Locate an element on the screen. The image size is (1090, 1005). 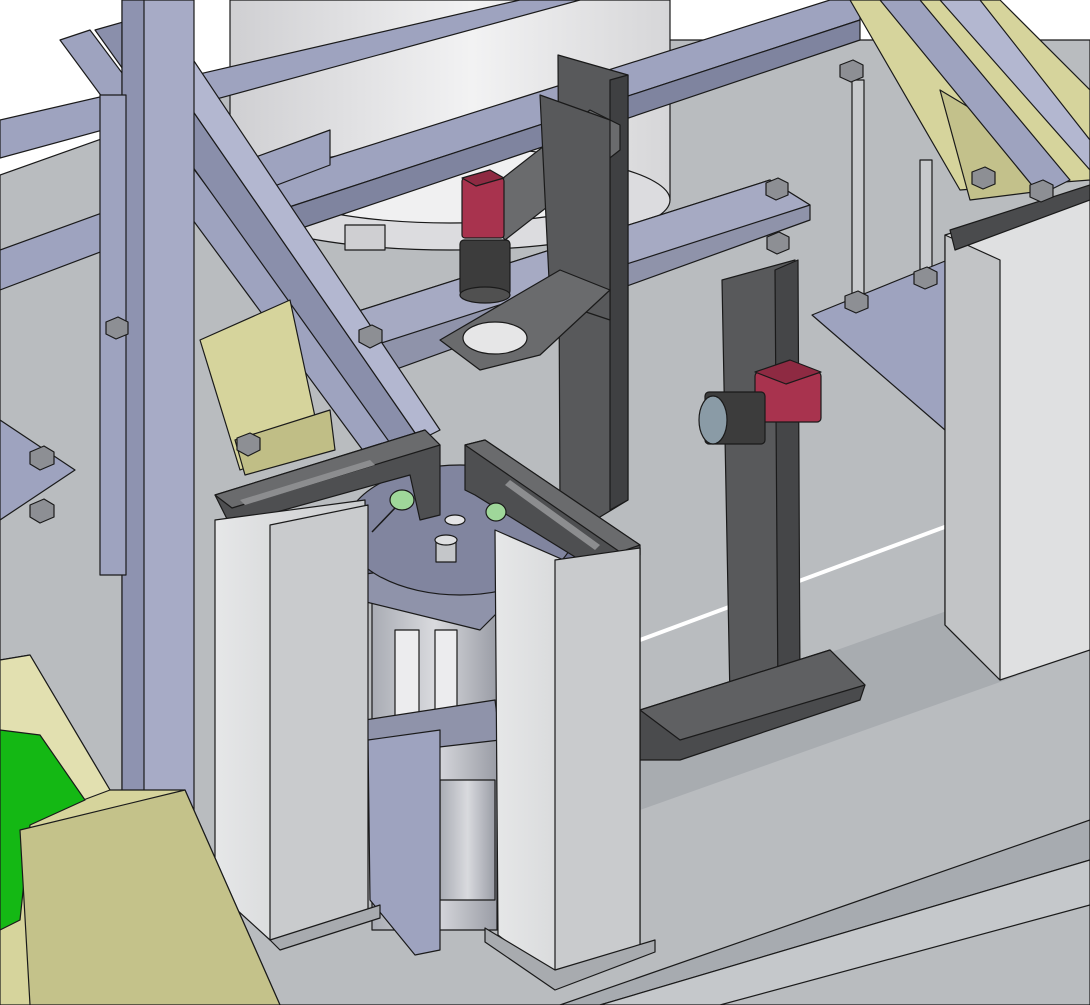
tank-foot is located at coordinates (365, 237).